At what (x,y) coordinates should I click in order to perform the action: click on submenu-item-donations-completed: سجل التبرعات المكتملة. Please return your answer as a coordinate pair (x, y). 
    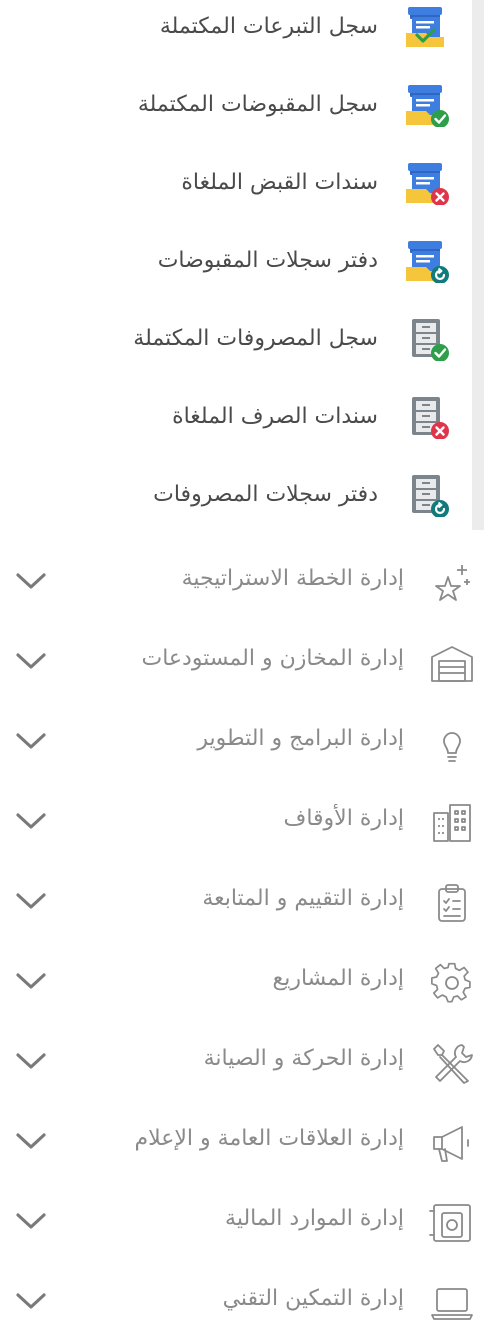
    Looking at the image, I should click on (225, 26).